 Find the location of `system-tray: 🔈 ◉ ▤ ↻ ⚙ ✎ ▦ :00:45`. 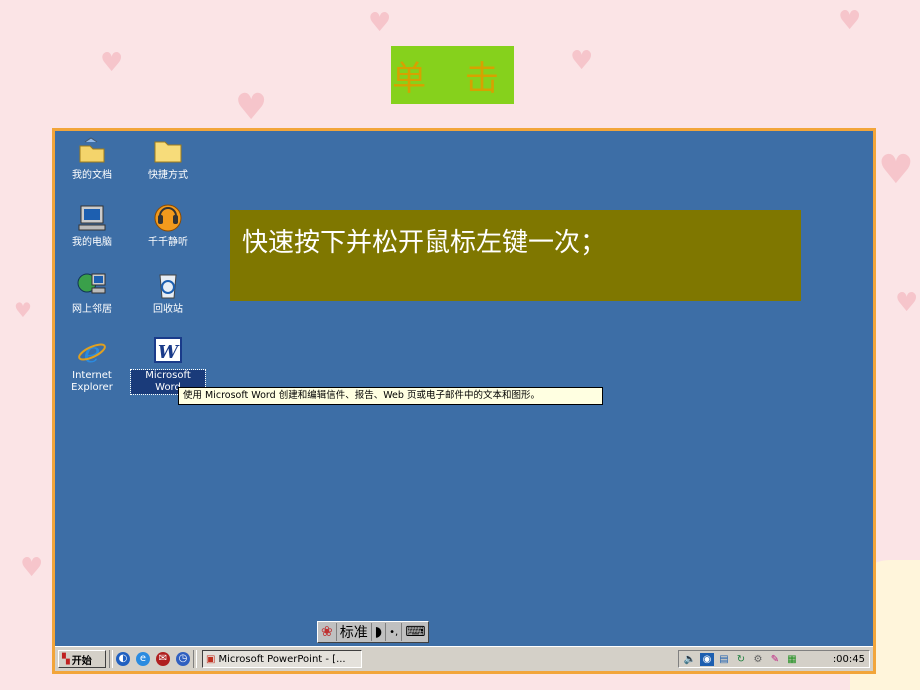

system-tray: 🔈 ◉ ▤ ↻ ⚙ ✎ ▦ :00:45 is located at coordinates (774, 659).